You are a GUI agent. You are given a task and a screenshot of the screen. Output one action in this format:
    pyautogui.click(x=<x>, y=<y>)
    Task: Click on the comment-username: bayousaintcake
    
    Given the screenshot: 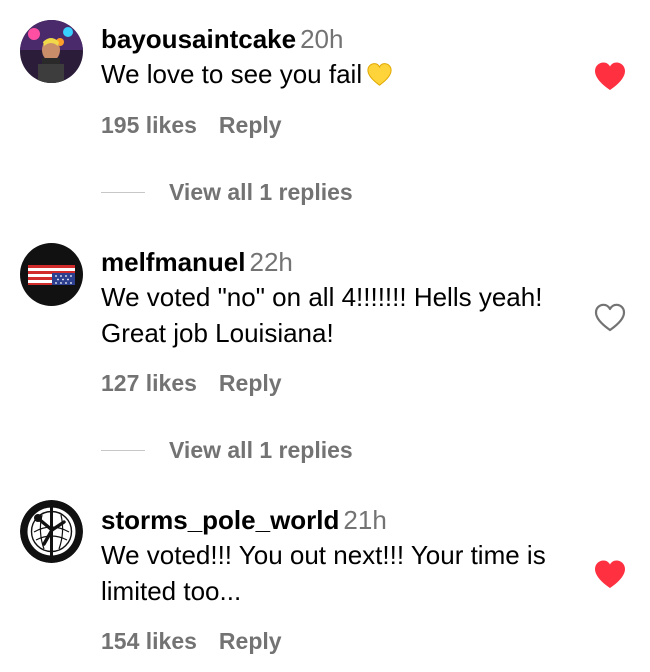 What is the action you would take?
    pyautogui.click(x=198, y=39)
    